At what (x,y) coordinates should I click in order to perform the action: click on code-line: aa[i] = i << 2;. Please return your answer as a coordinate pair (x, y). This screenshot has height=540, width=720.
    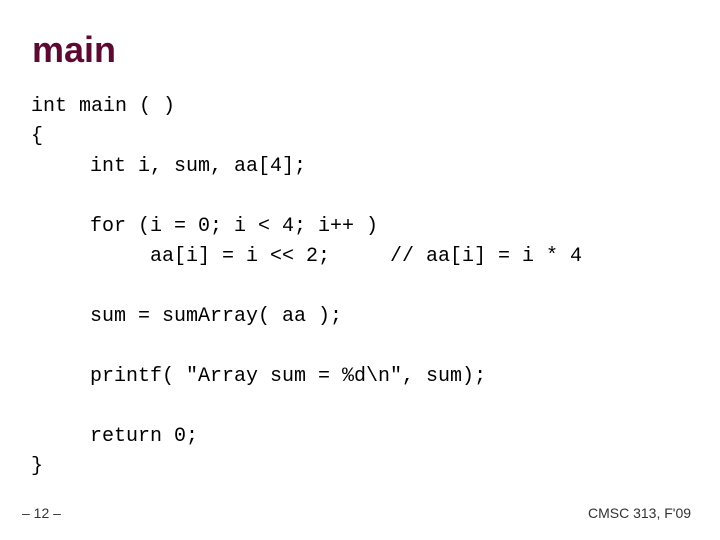
    Looking at the image, I should click on (240, 256).